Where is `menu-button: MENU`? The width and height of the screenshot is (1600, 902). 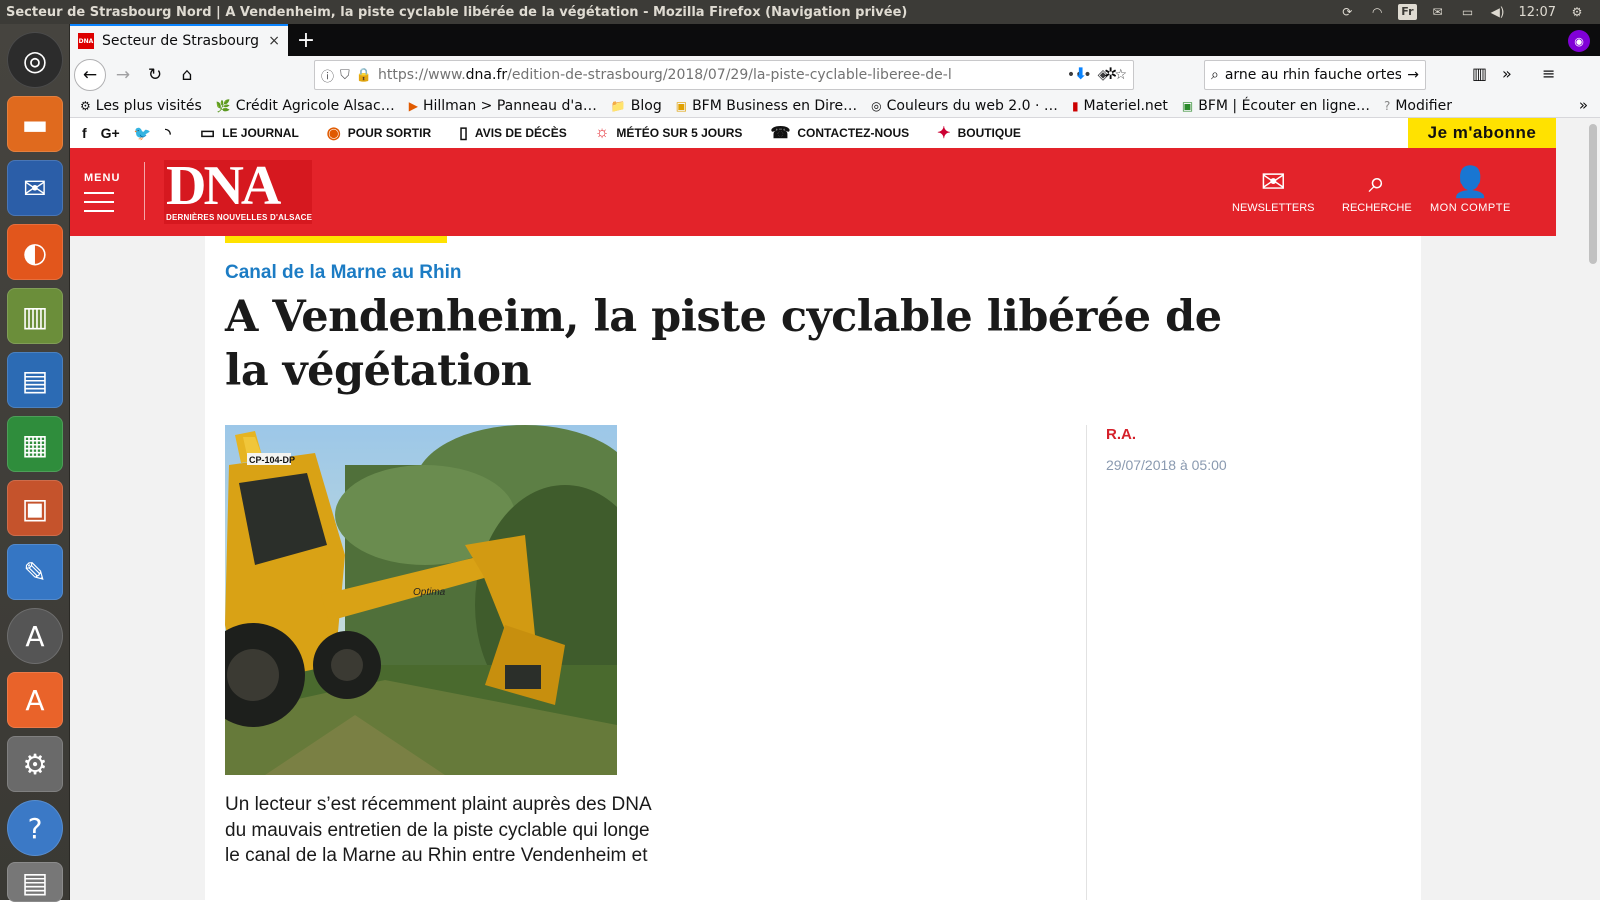 menu-button: MENU is located at coordinates (104, 195).